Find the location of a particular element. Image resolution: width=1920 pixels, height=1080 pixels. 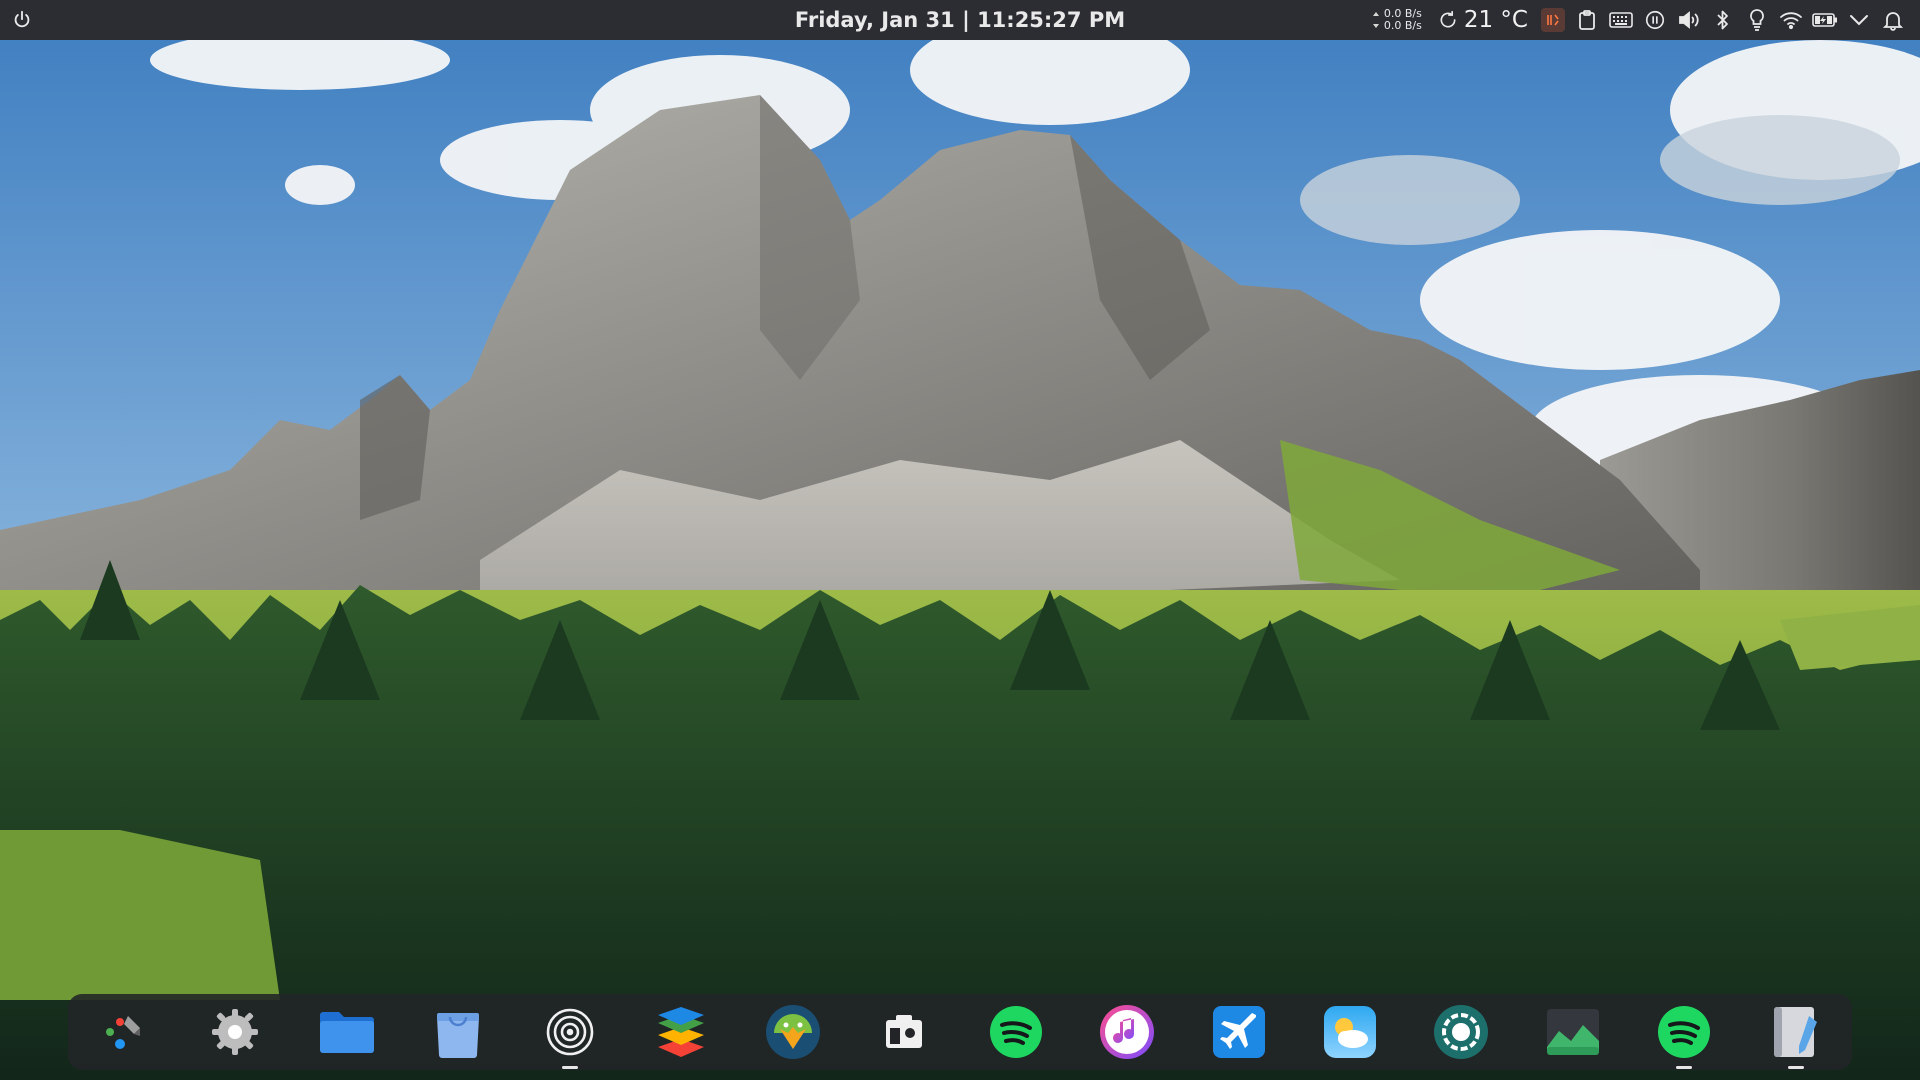

temperature-value: 21 °C is located at coordinates (1495, 20).